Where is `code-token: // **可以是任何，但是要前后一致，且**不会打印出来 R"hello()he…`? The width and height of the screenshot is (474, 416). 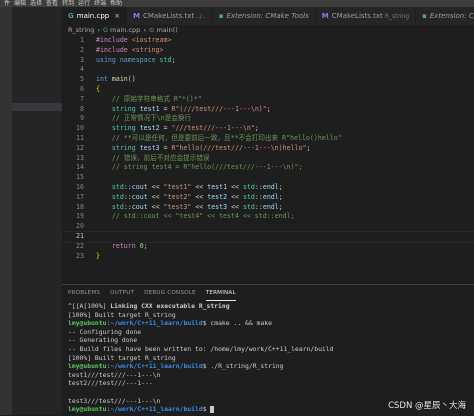
code-token: // **可以是任何，但是要前后一致，且**不会打印出来 R"hello()he… is located at coordinates (226, 137).